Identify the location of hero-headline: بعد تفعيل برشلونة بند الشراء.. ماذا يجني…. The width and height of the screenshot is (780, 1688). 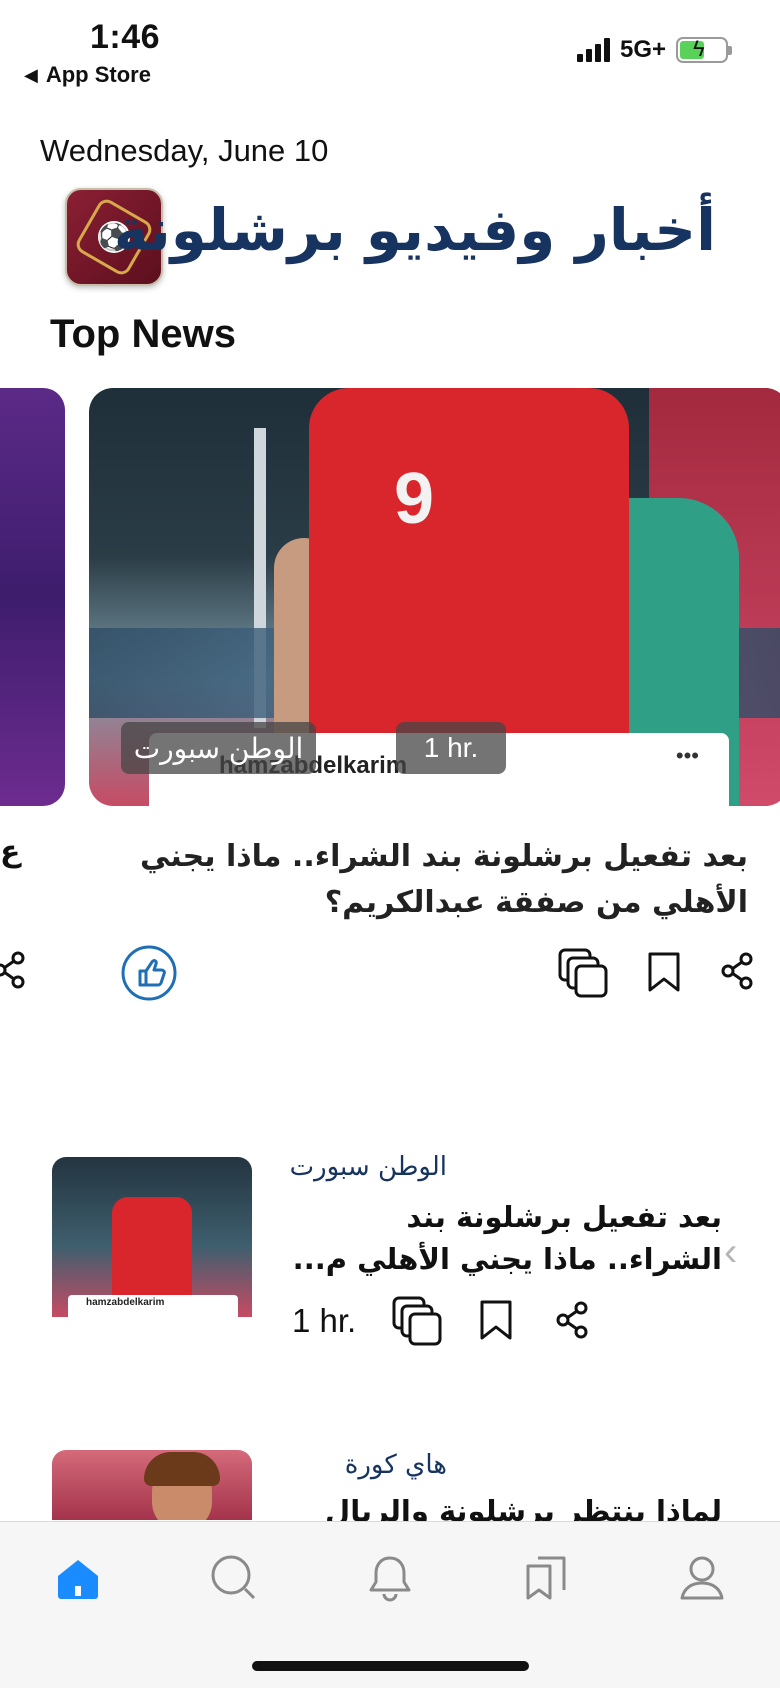
(433, 880).